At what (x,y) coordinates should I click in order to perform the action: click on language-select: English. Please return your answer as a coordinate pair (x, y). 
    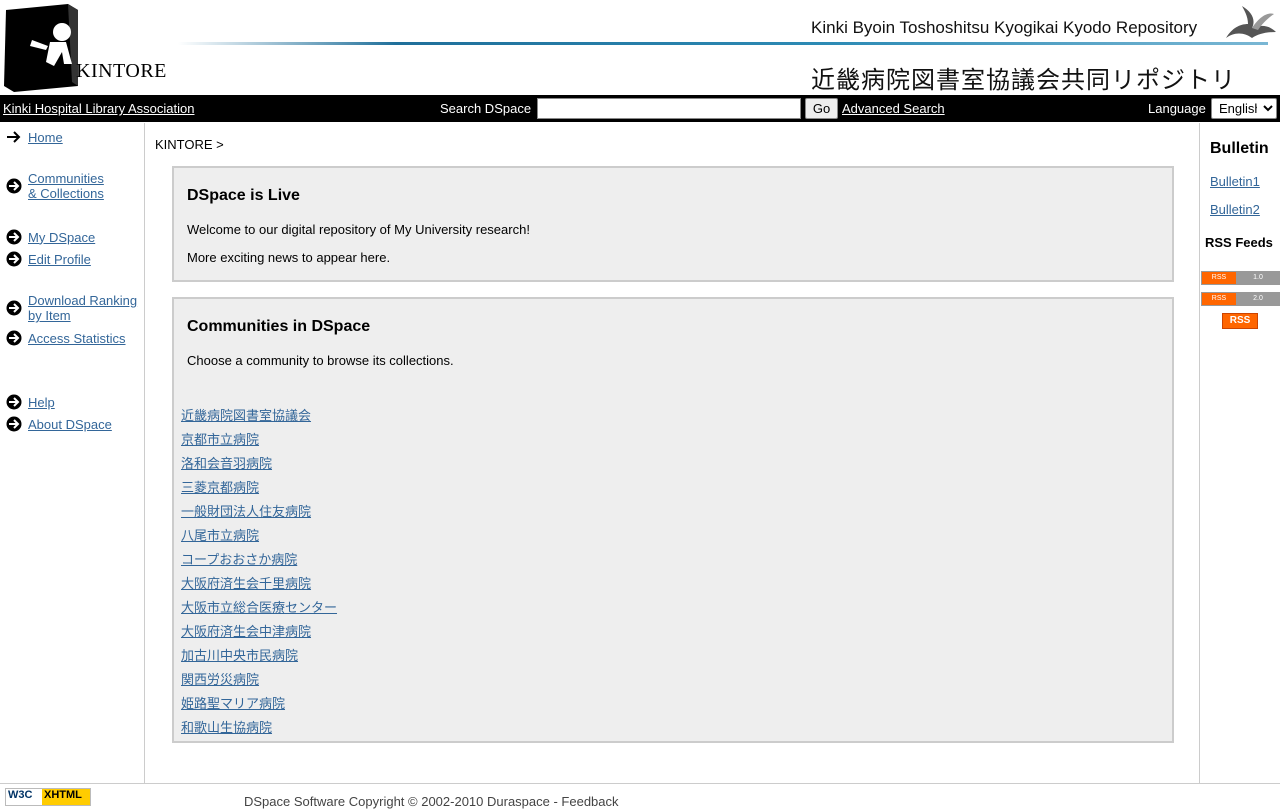
    Looking at the image, I should click on (1244, 108).